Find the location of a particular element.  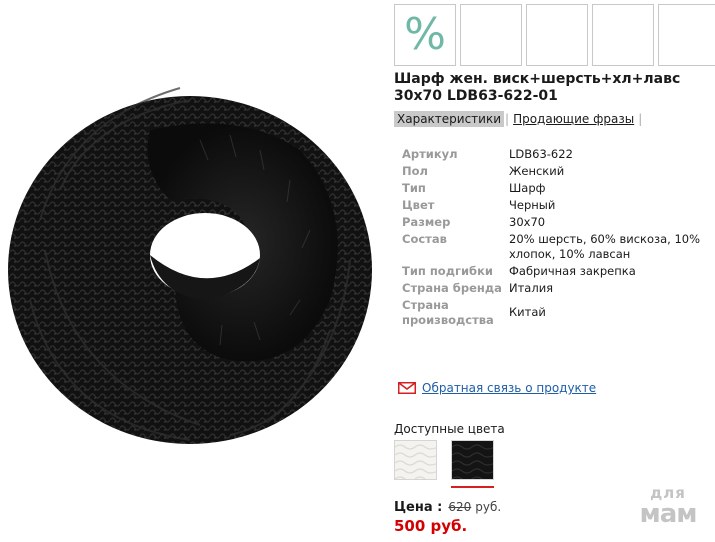

percent-icon: % is located at coordinates (425, 34).